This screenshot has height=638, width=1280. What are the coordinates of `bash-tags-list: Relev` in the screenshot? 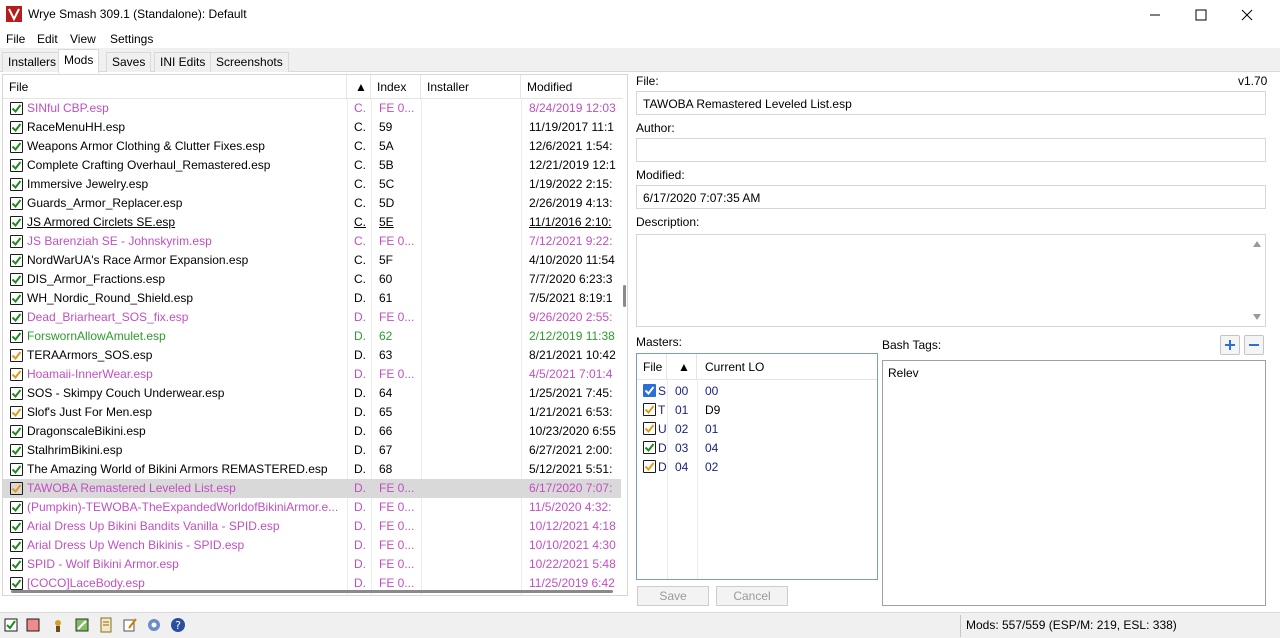 It's located at (1074, 483).